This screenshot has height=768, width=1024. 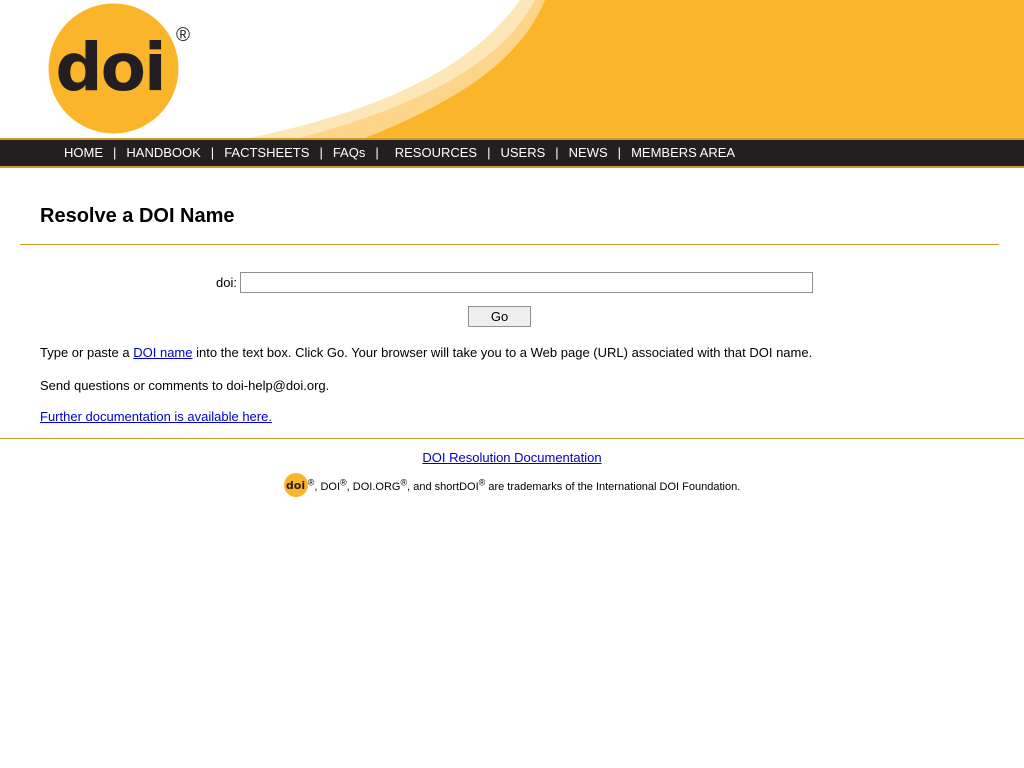 I want to click on footer-link-row: DOI Resolution Documentation, so click(x=512, y=457).